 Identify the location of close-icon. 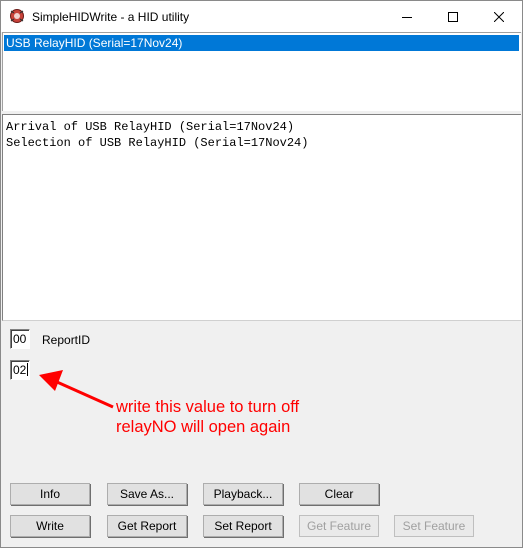
(499, 16).